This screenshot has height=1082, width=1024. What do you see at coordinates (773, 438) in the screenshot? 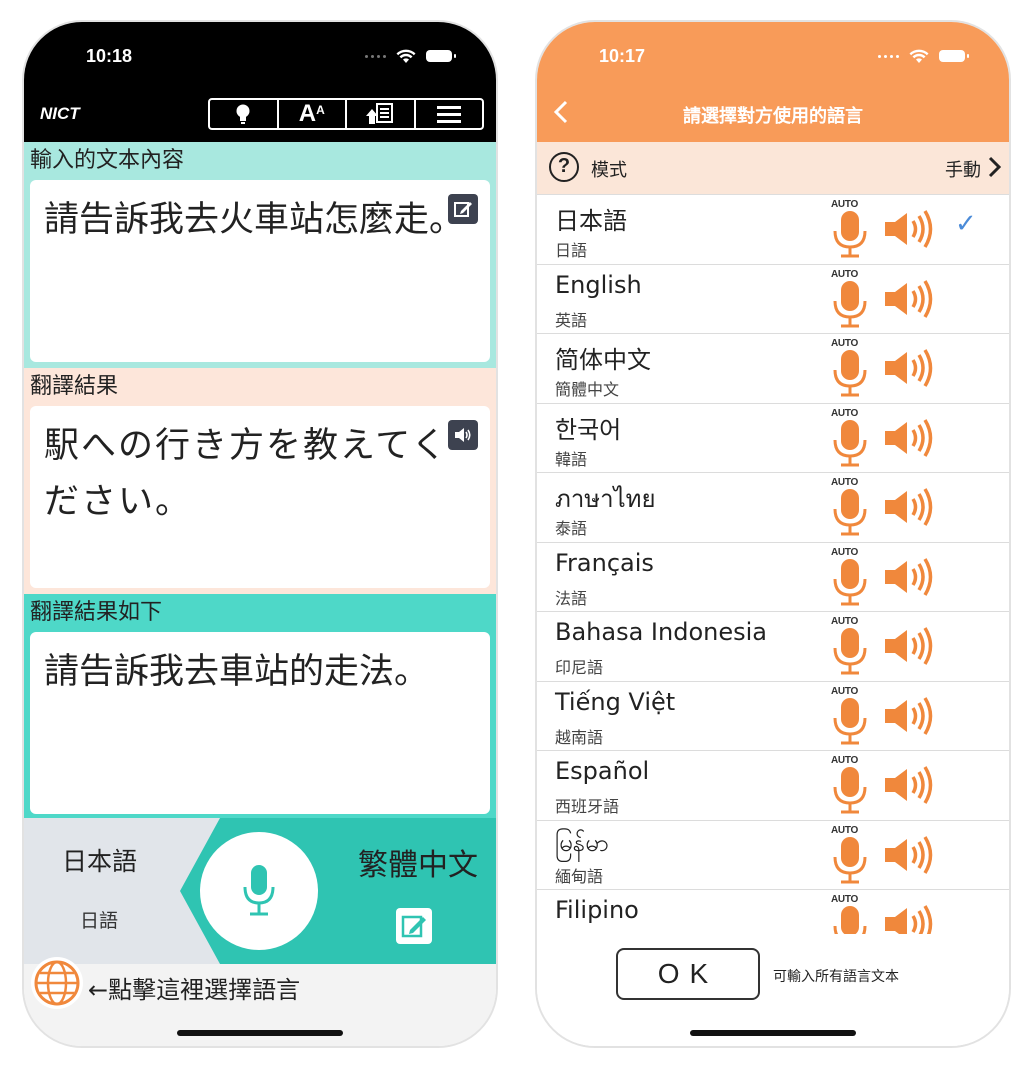
I see `language-row: 한국어 韓語 AUTO` at bounding box center [773, 438].